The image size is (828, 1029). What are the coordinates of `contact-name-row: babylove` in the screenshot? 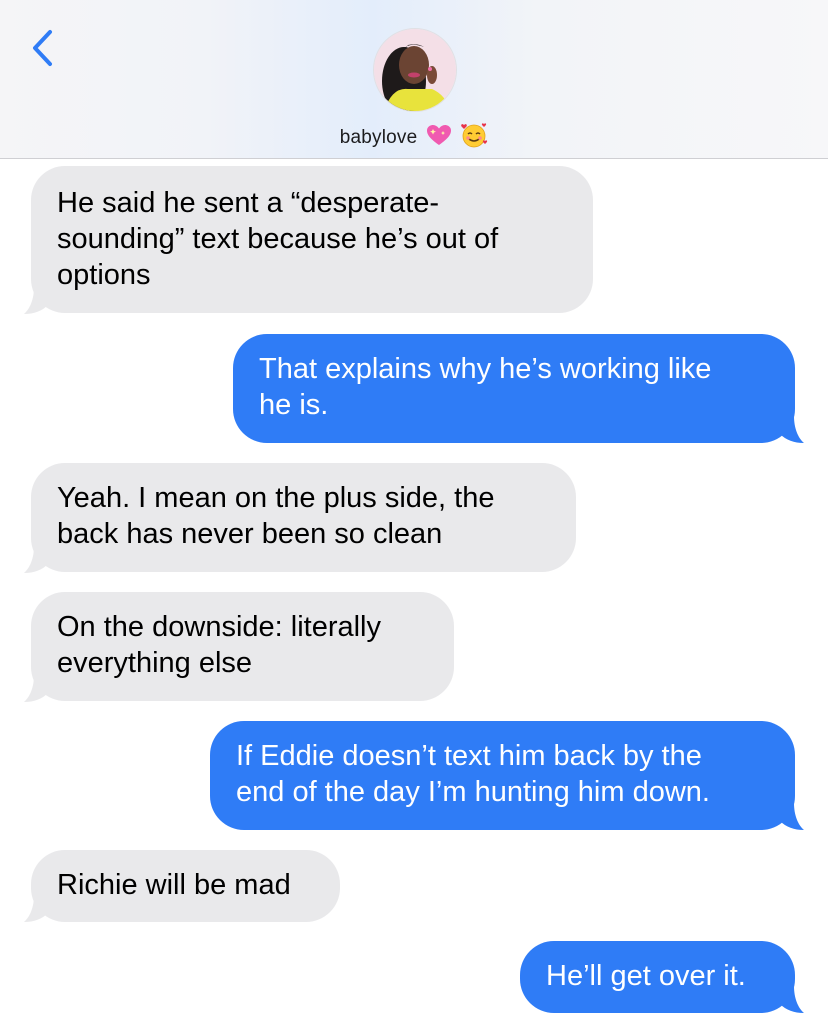 It's located at (414, 138).